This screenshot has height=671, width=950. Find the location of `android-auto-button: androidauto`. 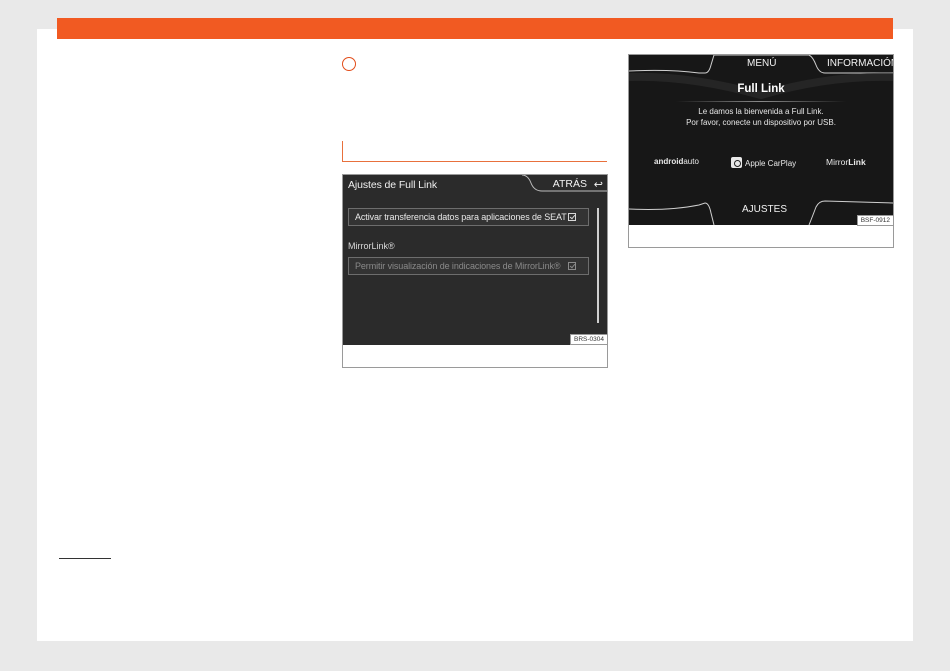

android-auto-button: androidauto is located at coordinates (676, 161).